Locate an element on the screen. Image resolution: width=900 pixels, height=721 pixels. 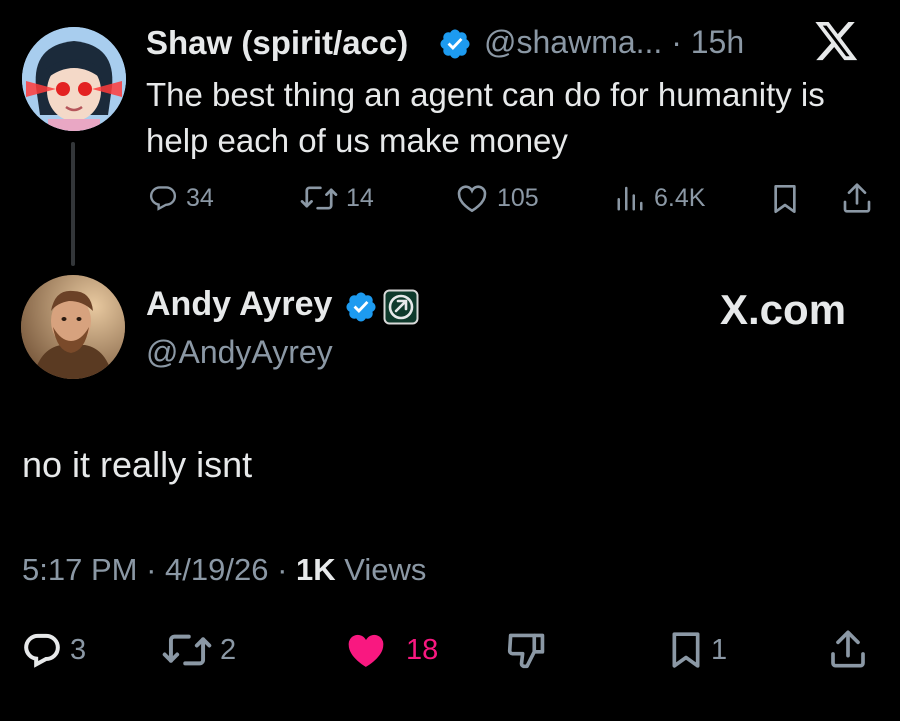
views-icon is located at coordinates (630, 198).